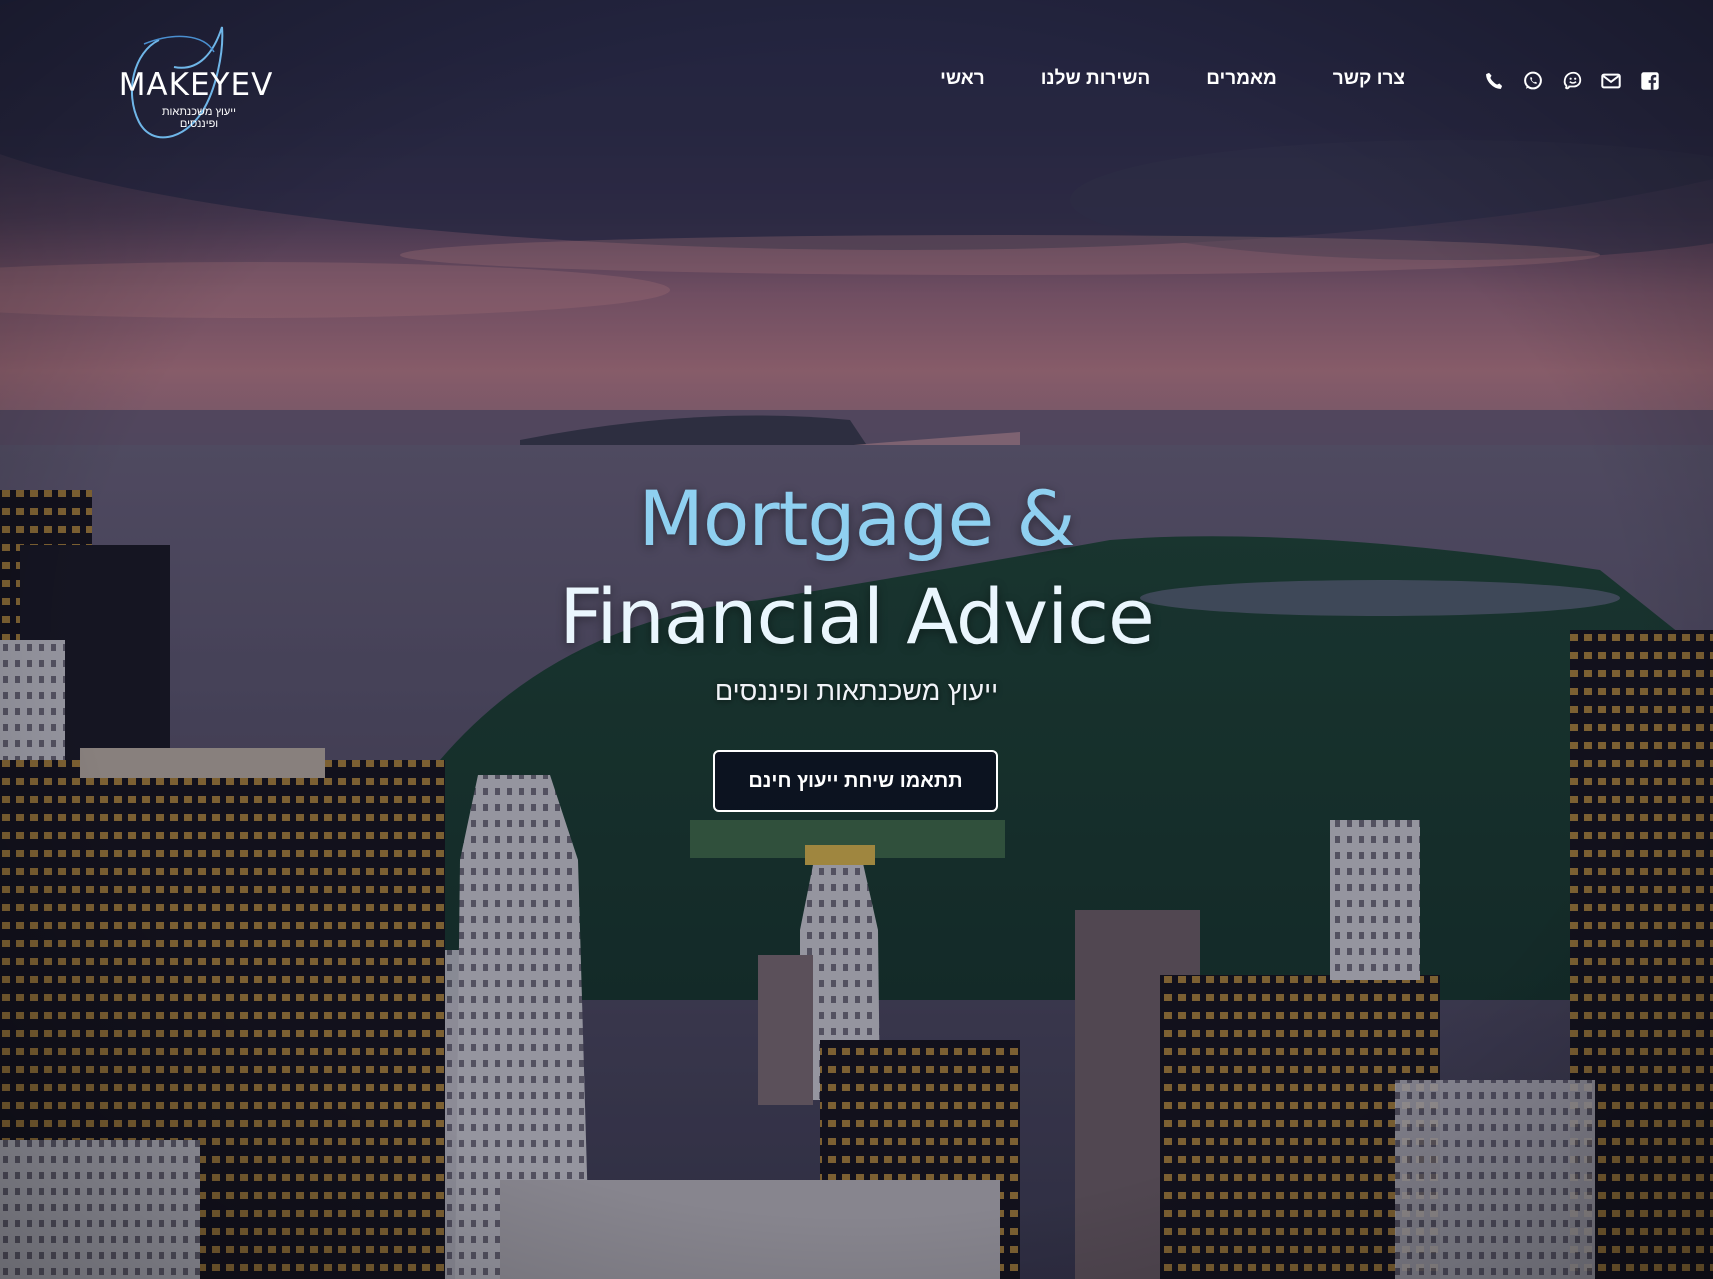 This screenshot has height=1279, width=1713. Describe the element at coordinates (199, 118) in the screenshot. I see `brand-tagline: ייעוץ משכנתאות ופיננסים` at that location.